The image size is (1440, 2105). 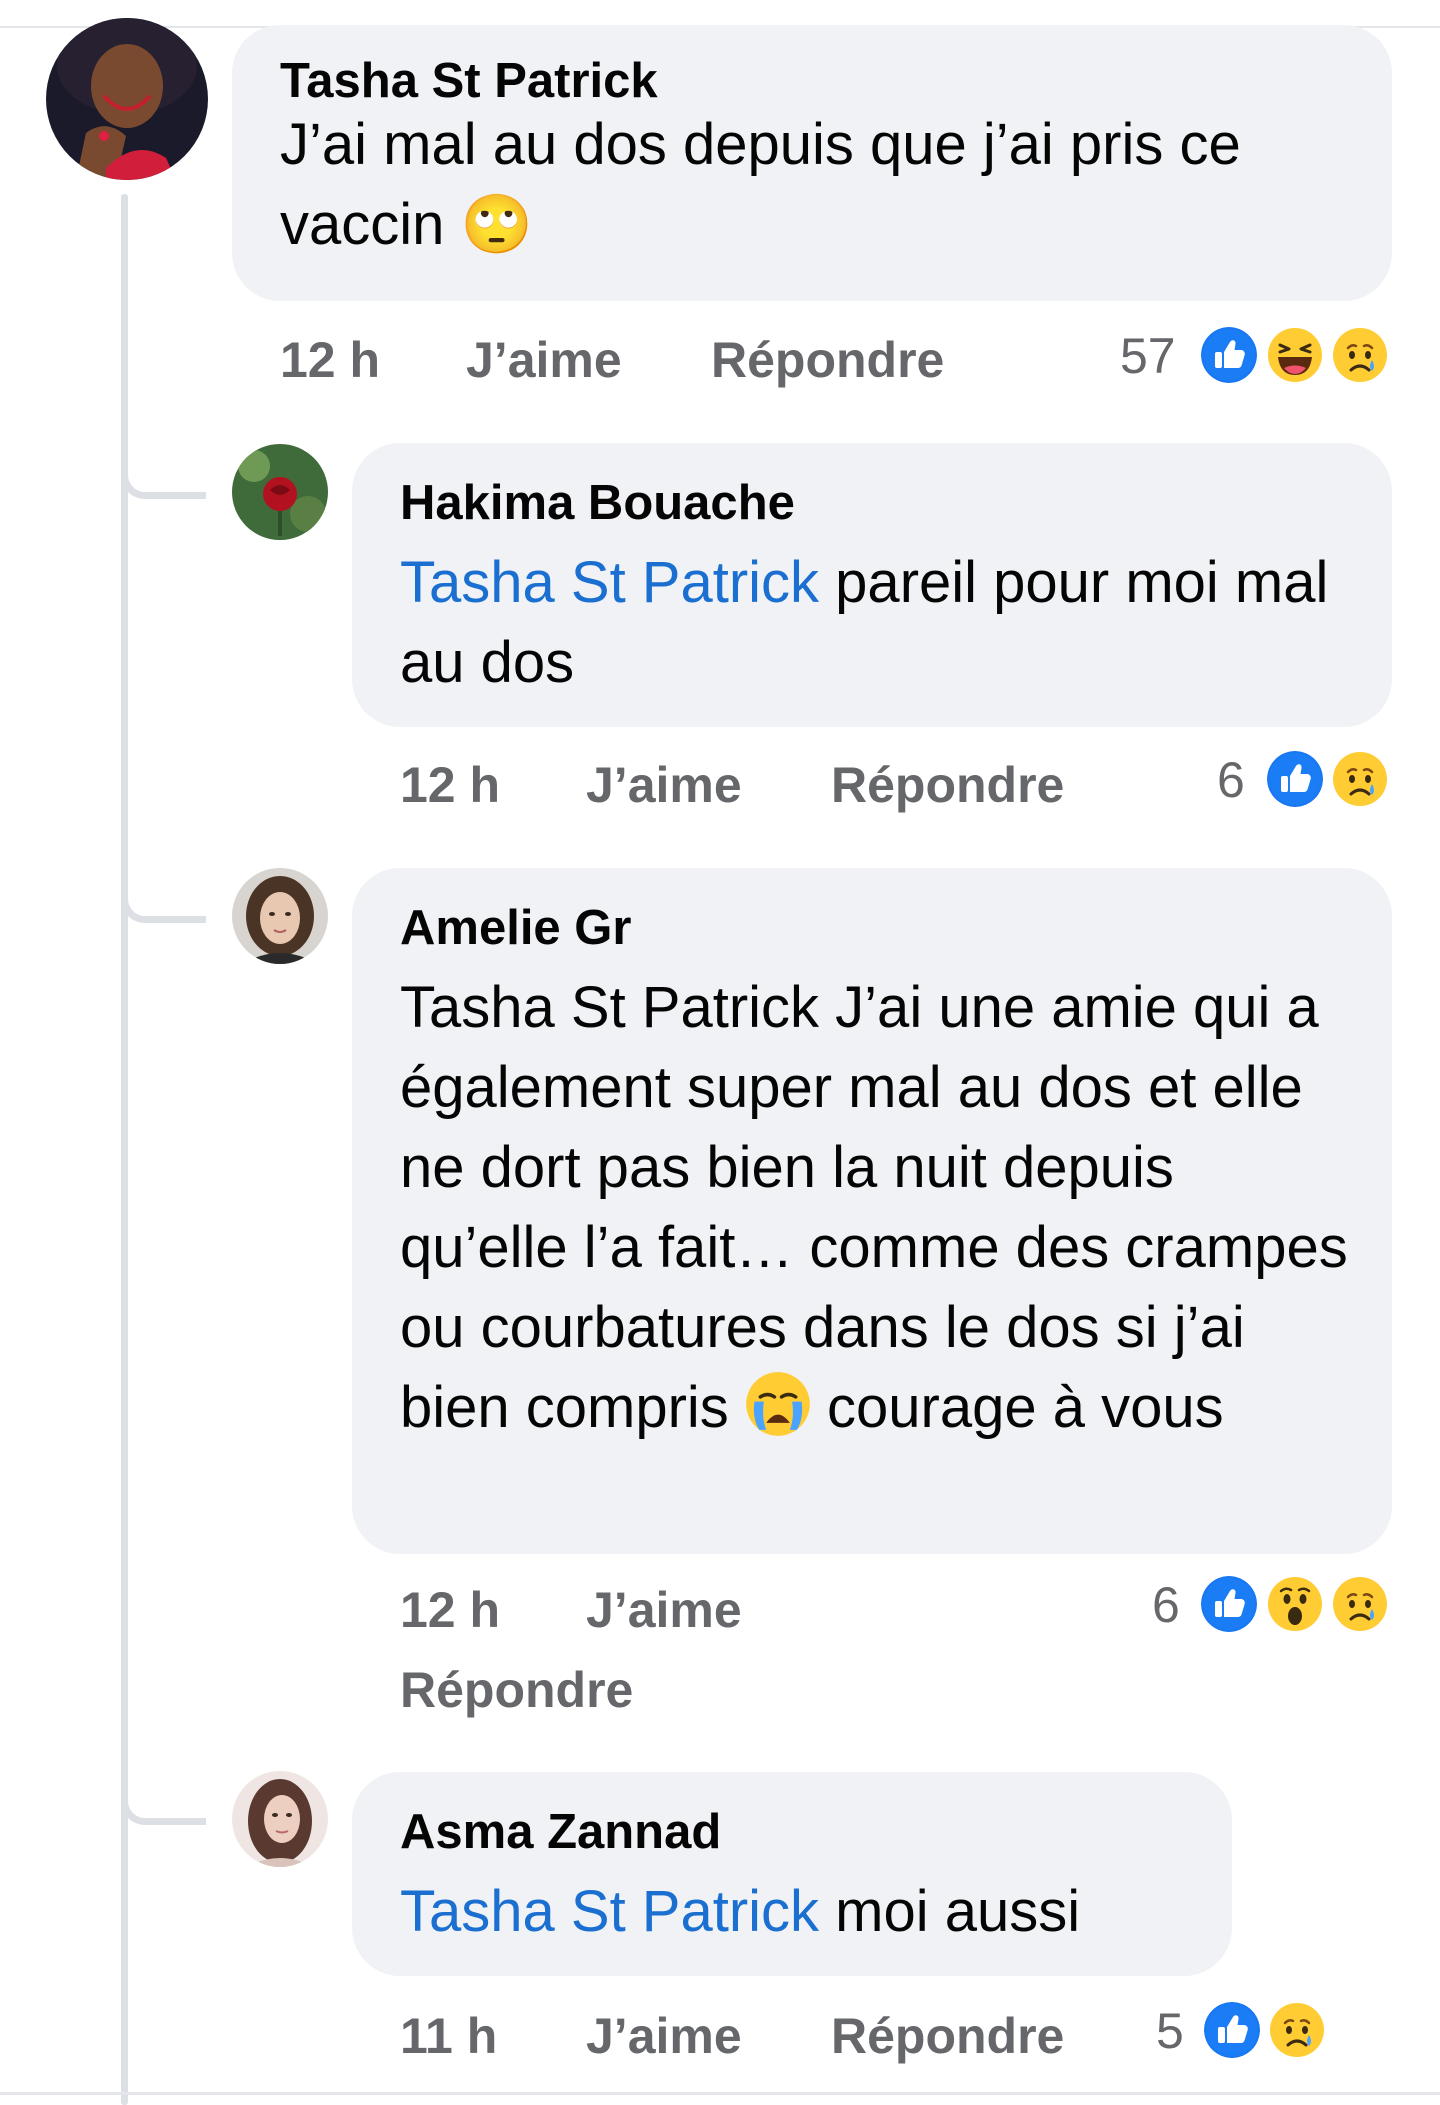 What do you see at coordinates (1148, 356) in the screenshot?
I see `reaction-count: 57` at bounding box center [1148, 356].